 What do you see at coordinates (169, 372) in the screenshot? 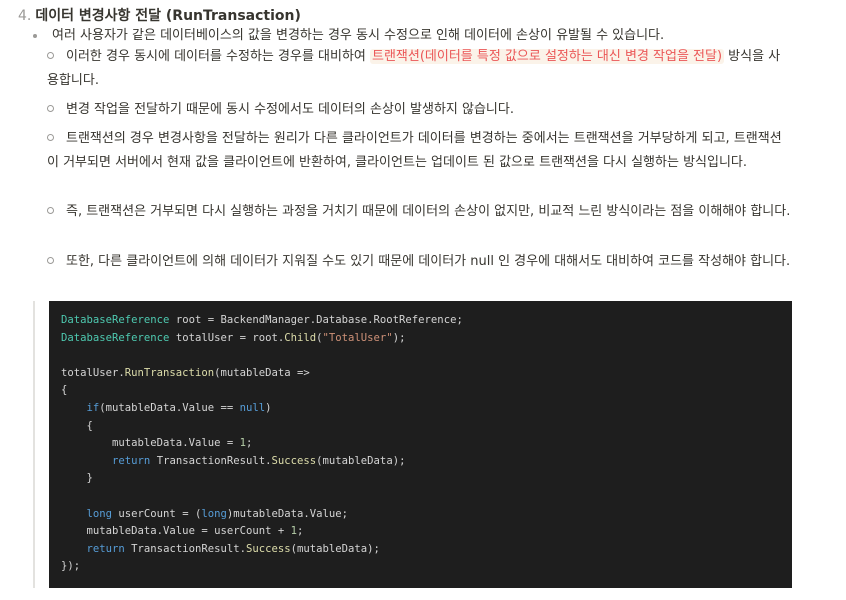
I see `code-token: RunTransaction` at bounding box center [169, 372].